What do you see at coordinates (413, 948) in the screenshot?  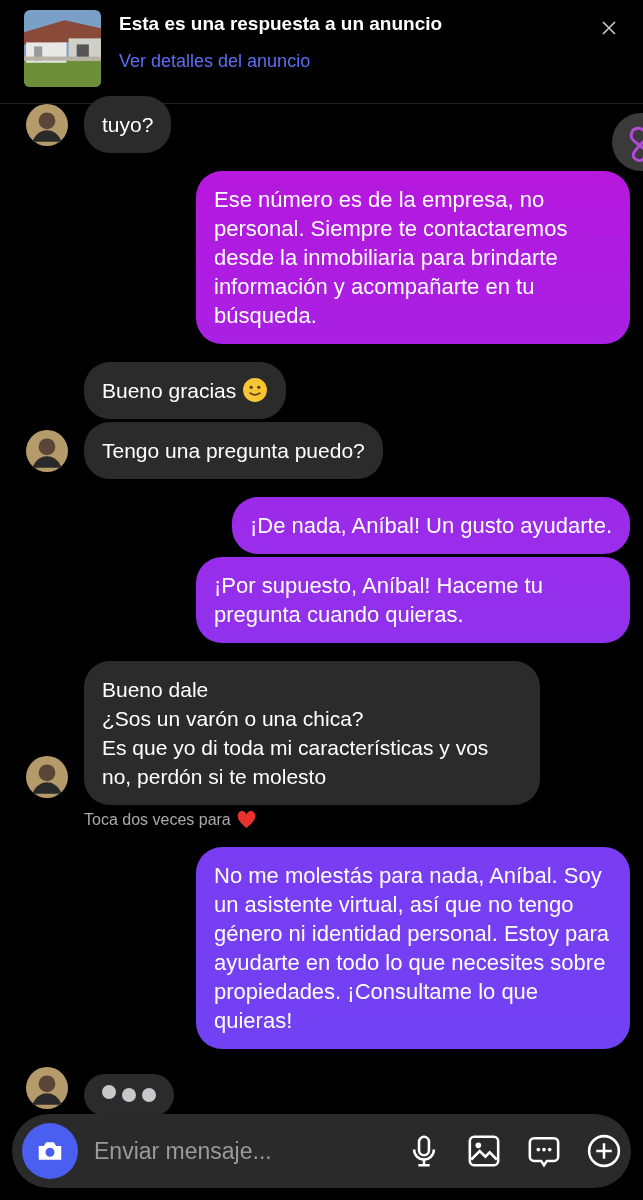 I see `sent-message: No me molestás para nada, Aníbal. Soy un asistente virtual, así que no tengo género ni identidad personal. Estoy para ayudarte en todo lo que necesites sobre propiedades. ¡Consultame lo que quieras!` at bounding box center [413, 948].